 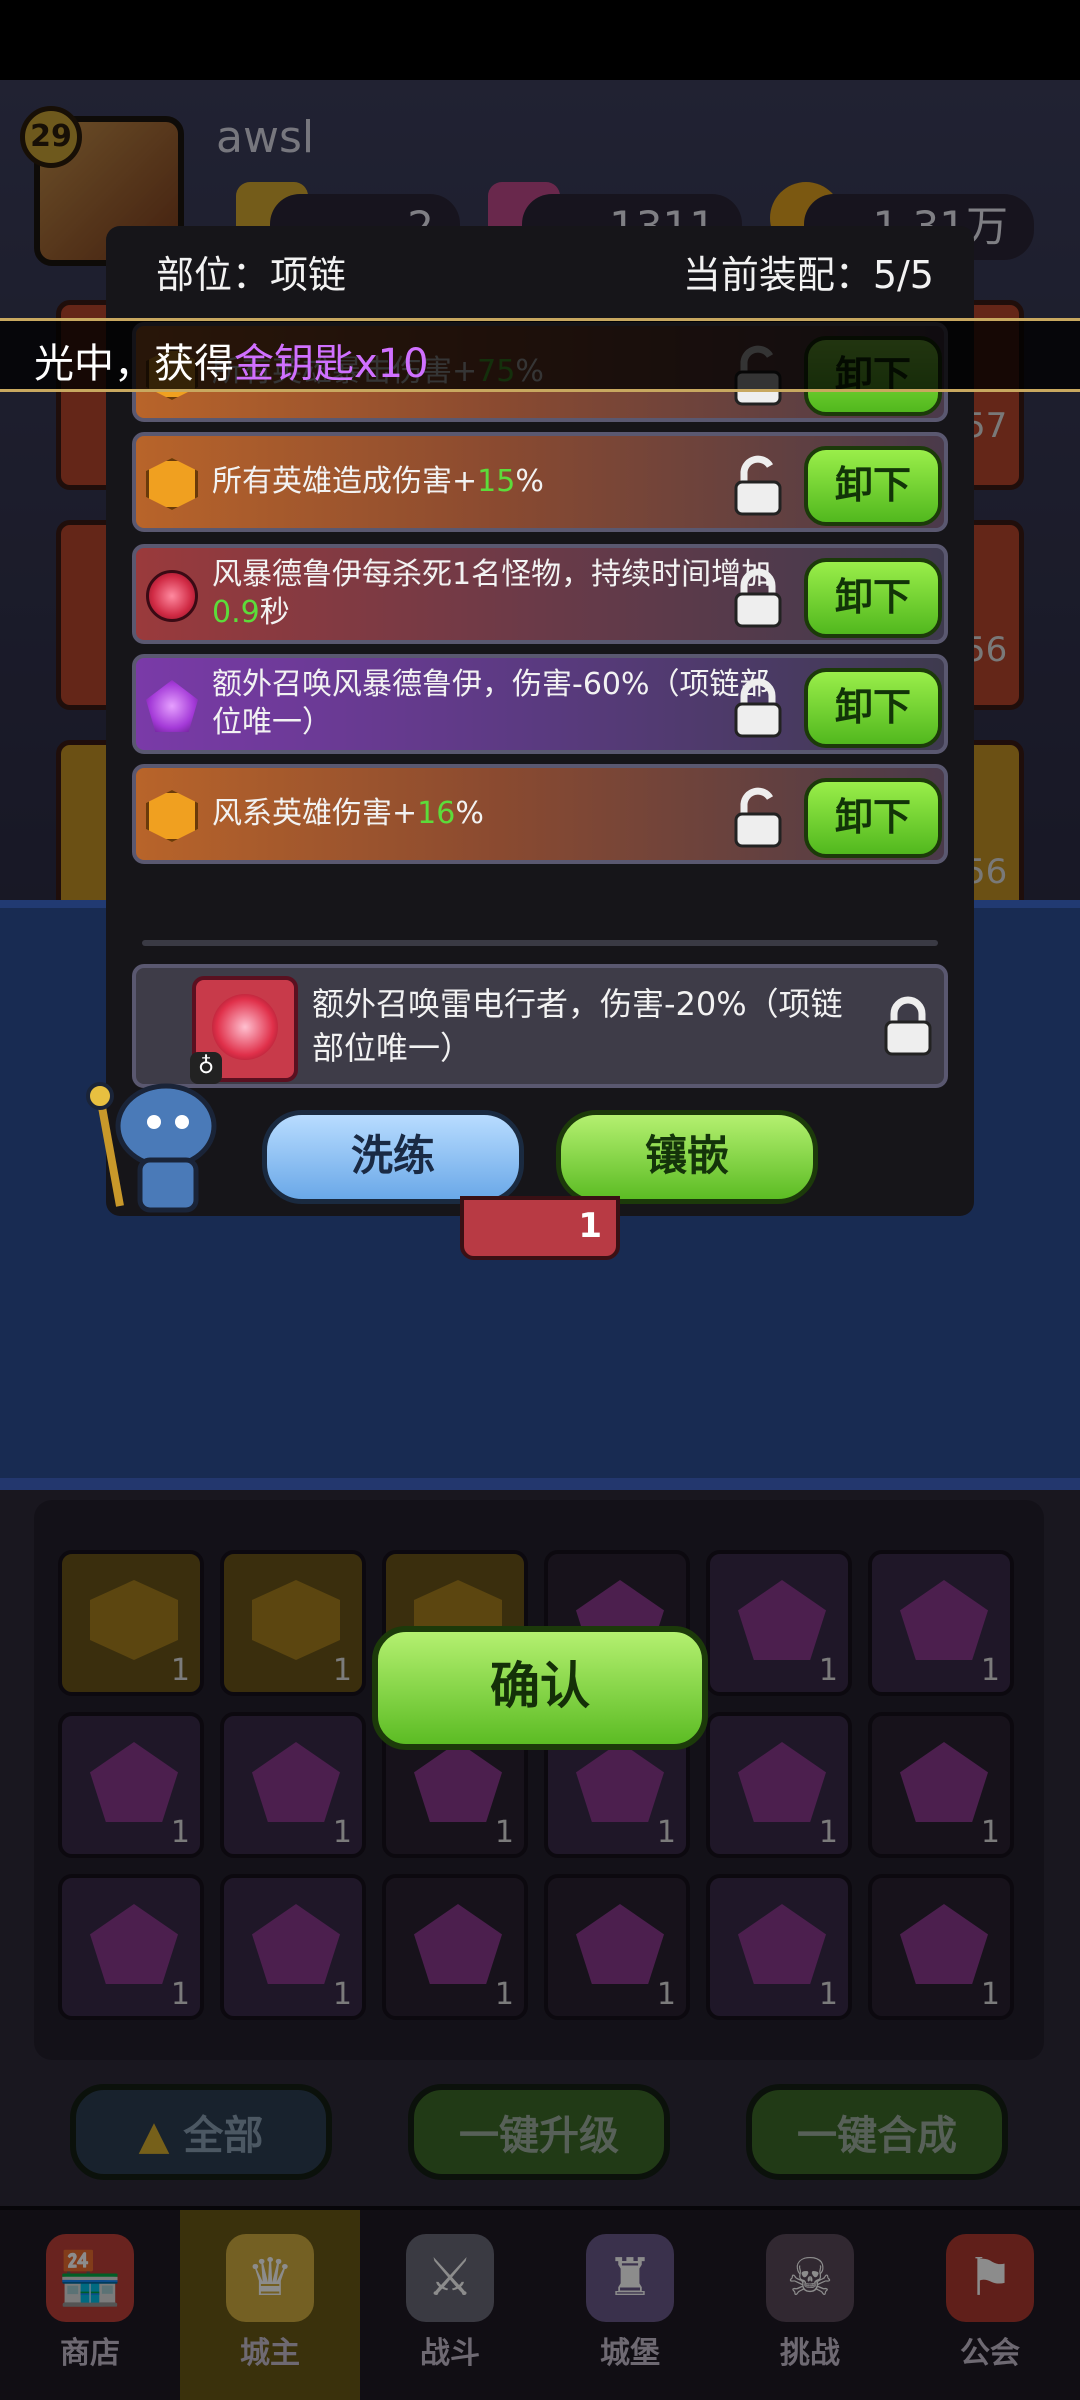 I want to click on divider, so click(x=540, y=943).